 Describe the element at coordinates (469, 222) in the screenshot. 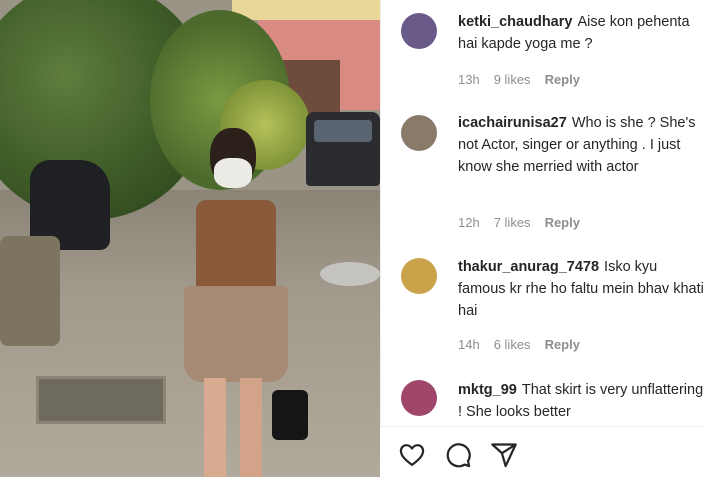

I see `comment-time: 12h` at that location.